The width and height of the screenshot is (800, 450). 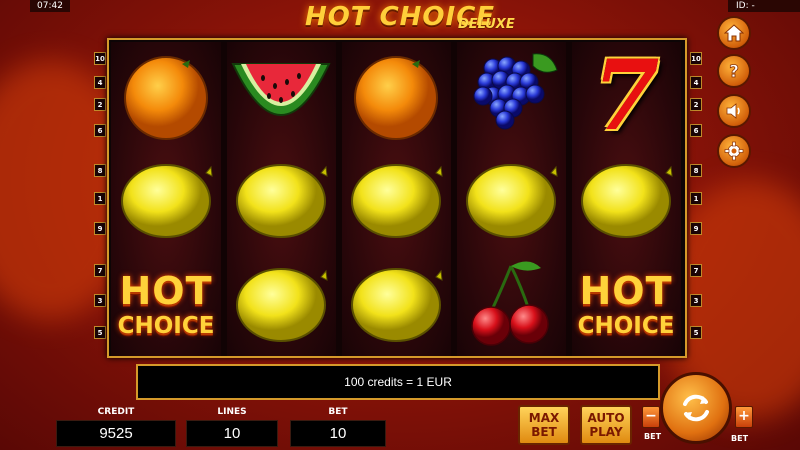 I want to click on sound-icon, so click(x=733, y=111).